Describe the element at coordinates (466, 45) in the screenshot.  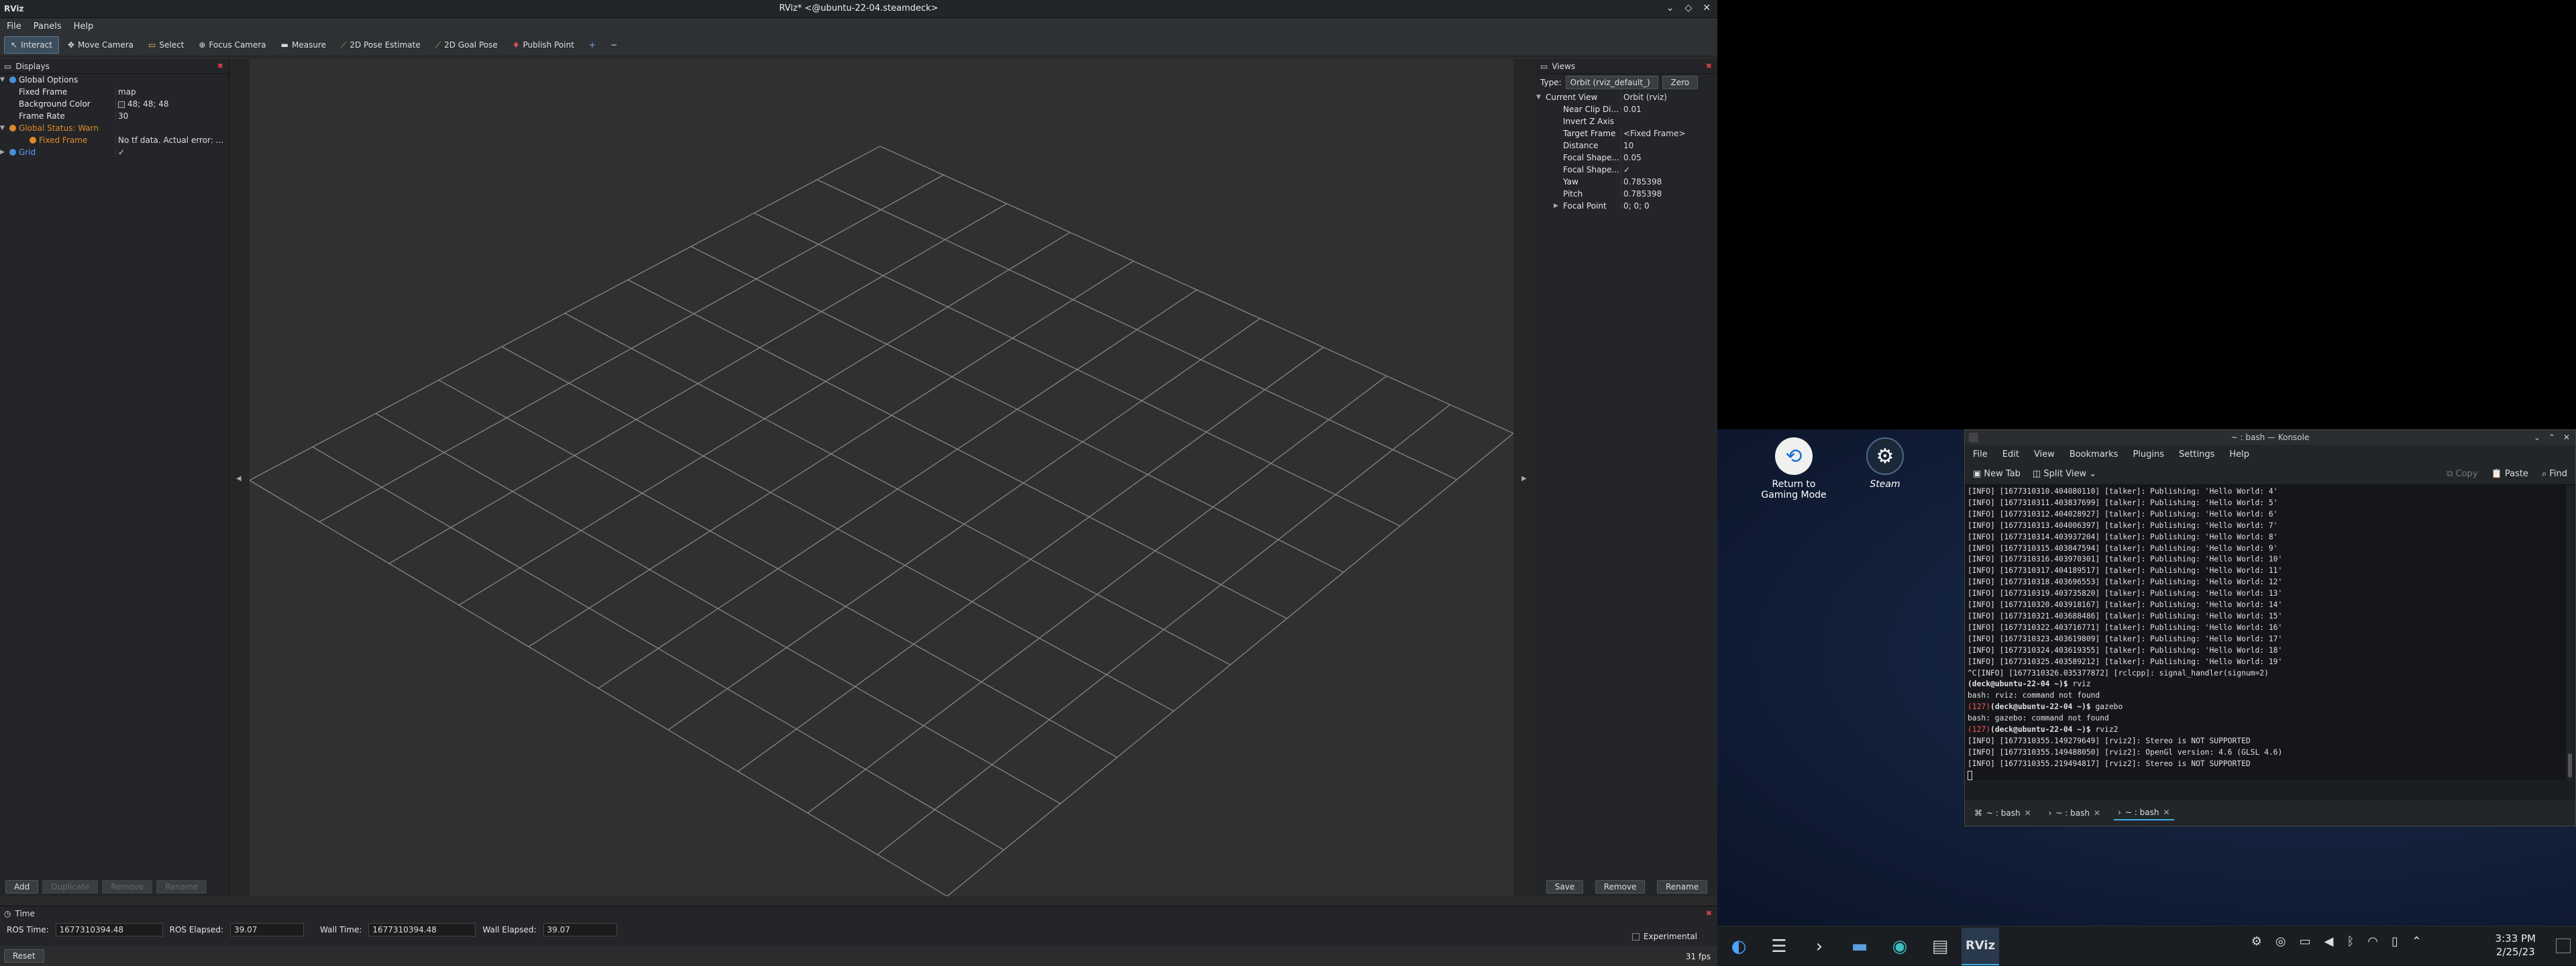
I see `tool-2d-goal-pose: ⟋ 2D Goal Pose` at that location.